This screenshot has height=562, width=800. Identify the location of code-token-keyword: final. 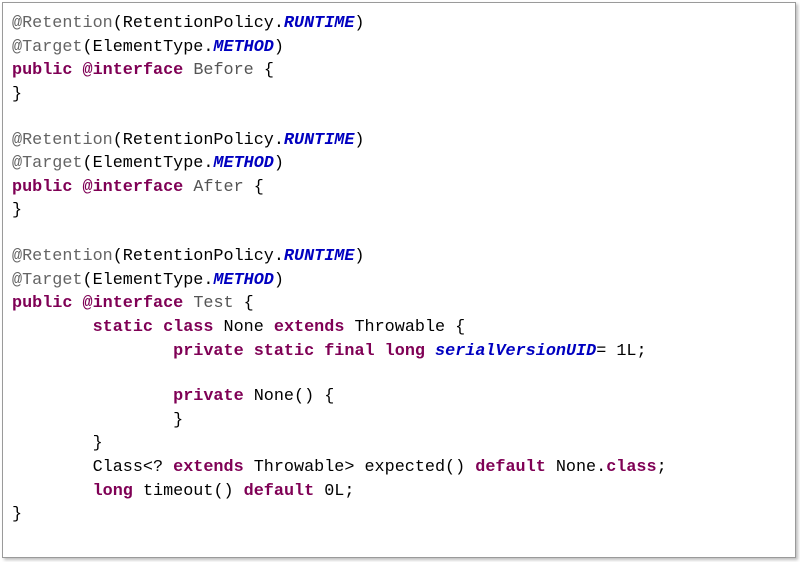
(349, 351).